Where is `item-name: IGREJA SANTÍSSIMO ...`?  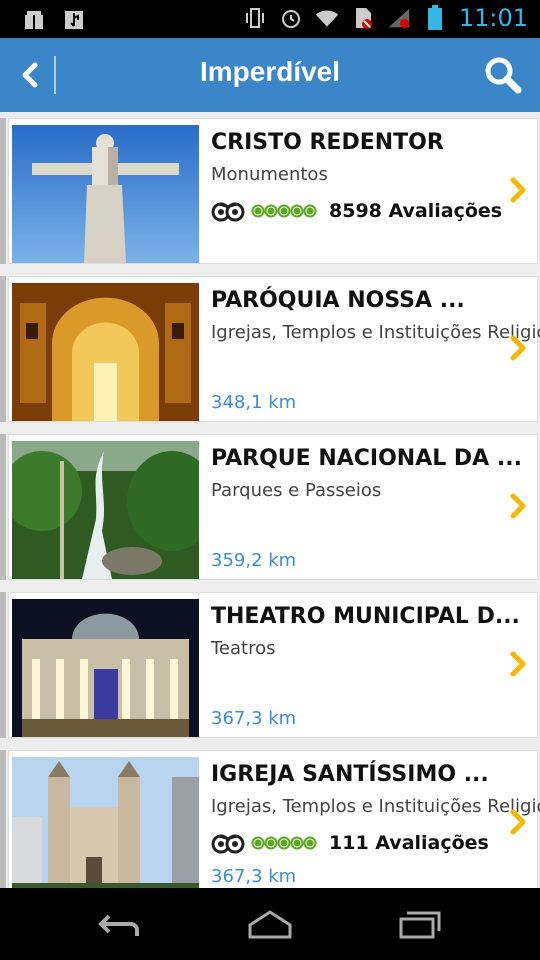 item-name: IGREJA SANTÍSSIMO ... is located at coordinates (350, 774).